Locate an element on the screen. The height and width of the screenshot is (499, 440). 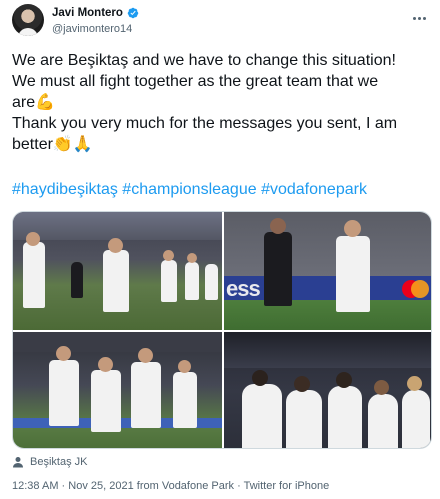
hashtag-link: #vodafonepark is located at coordinates (314, 189).